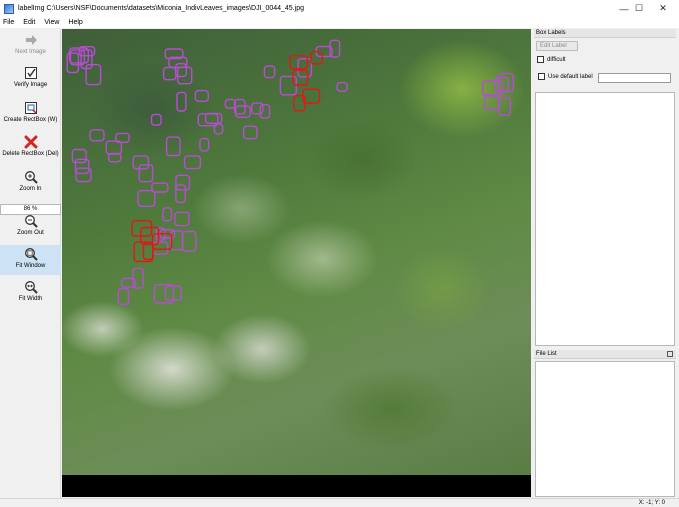  I want to click on rectbox-icon, so click(31, 108).